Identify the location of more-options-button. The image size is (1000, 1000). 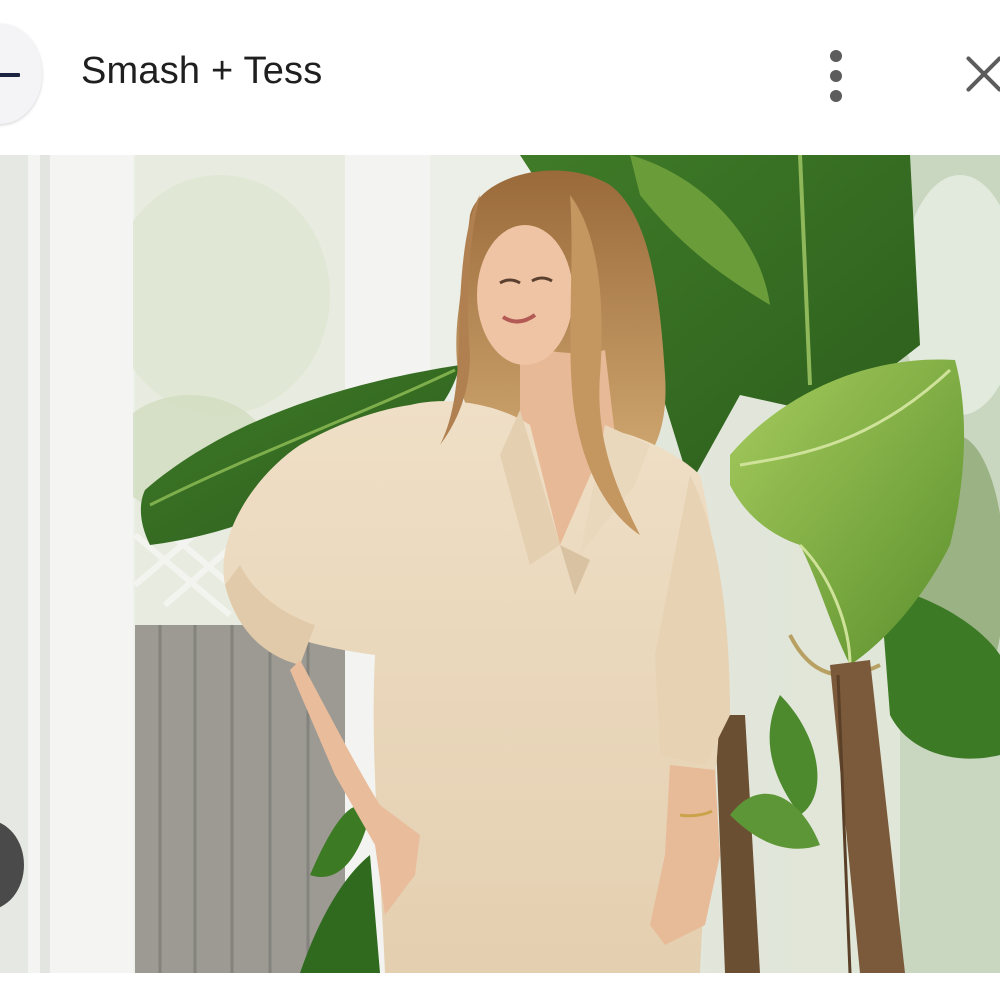
(836, 76).